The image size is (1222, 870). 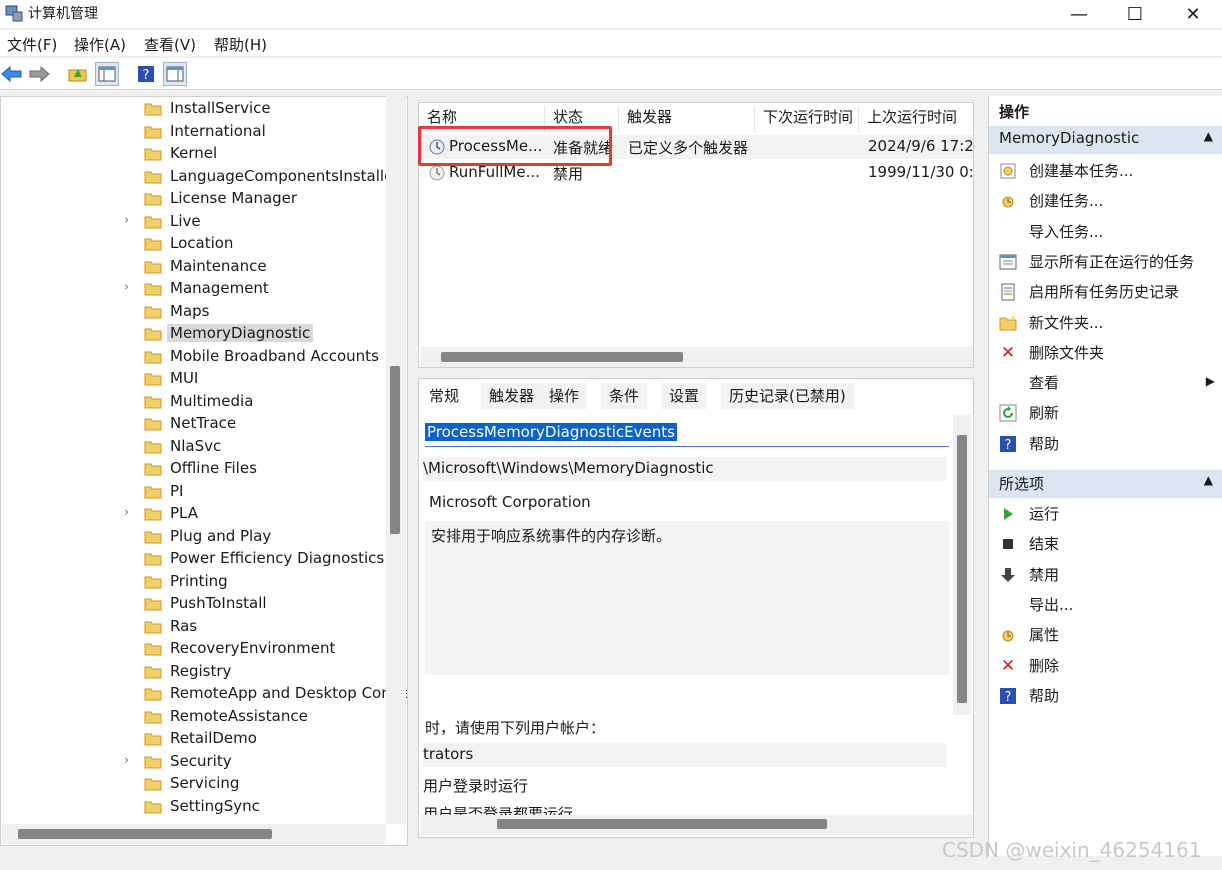 I want to click on tree-item: Location, so click(x=196, y=245).